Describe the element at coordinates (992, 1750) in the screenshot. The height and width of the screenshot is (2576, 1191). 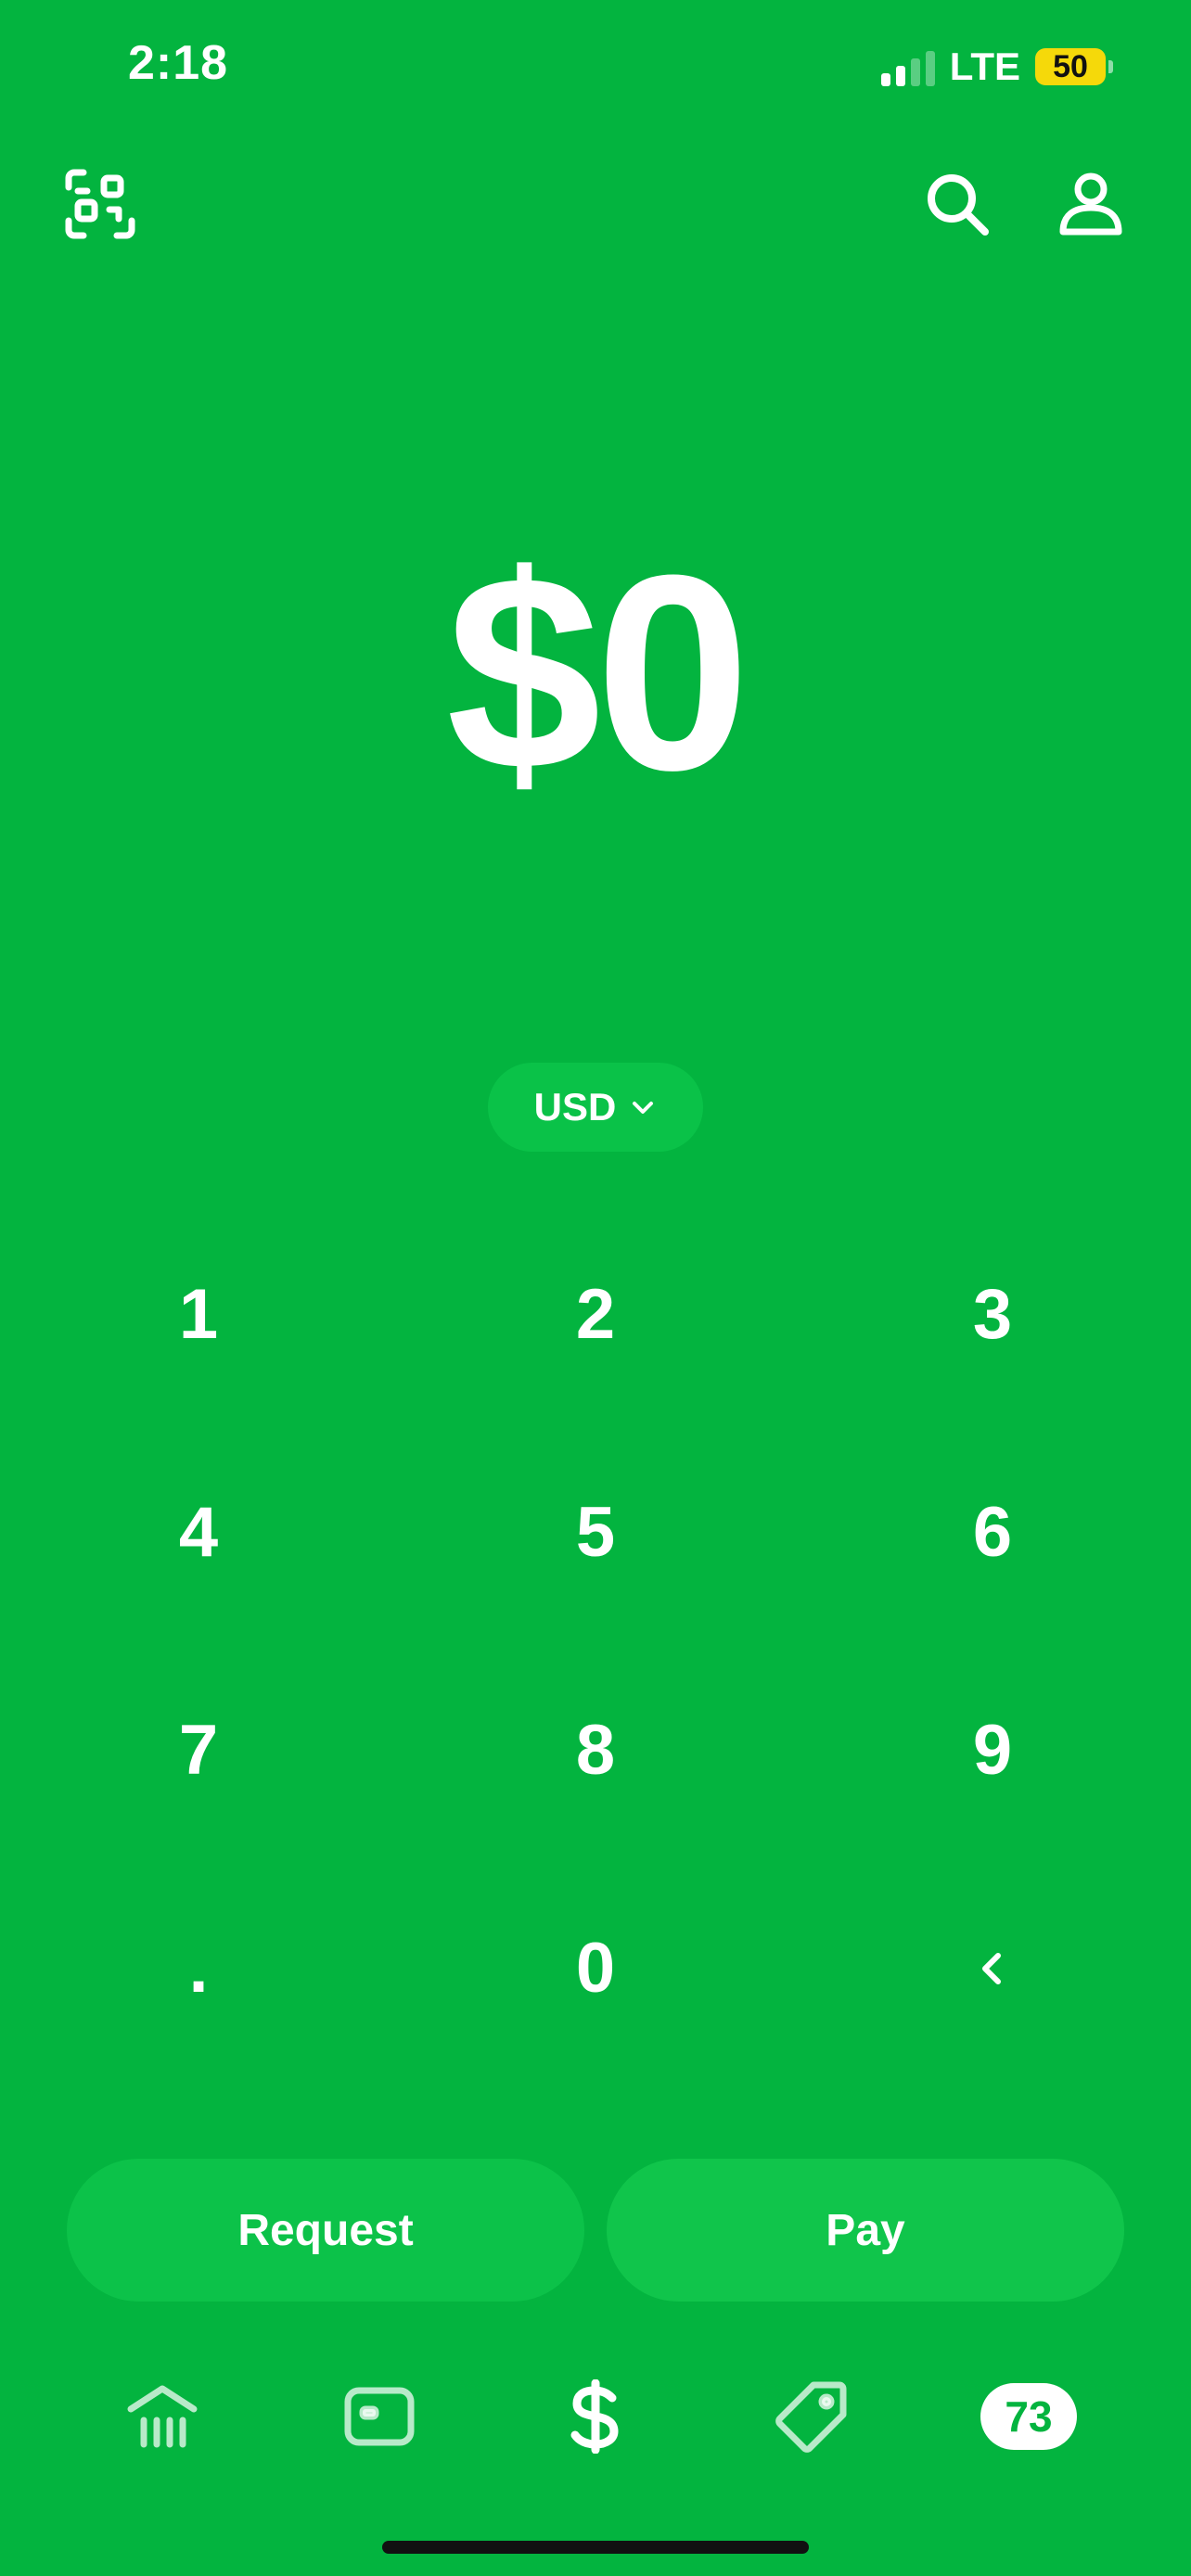
I see `key-9: 9` at that location.